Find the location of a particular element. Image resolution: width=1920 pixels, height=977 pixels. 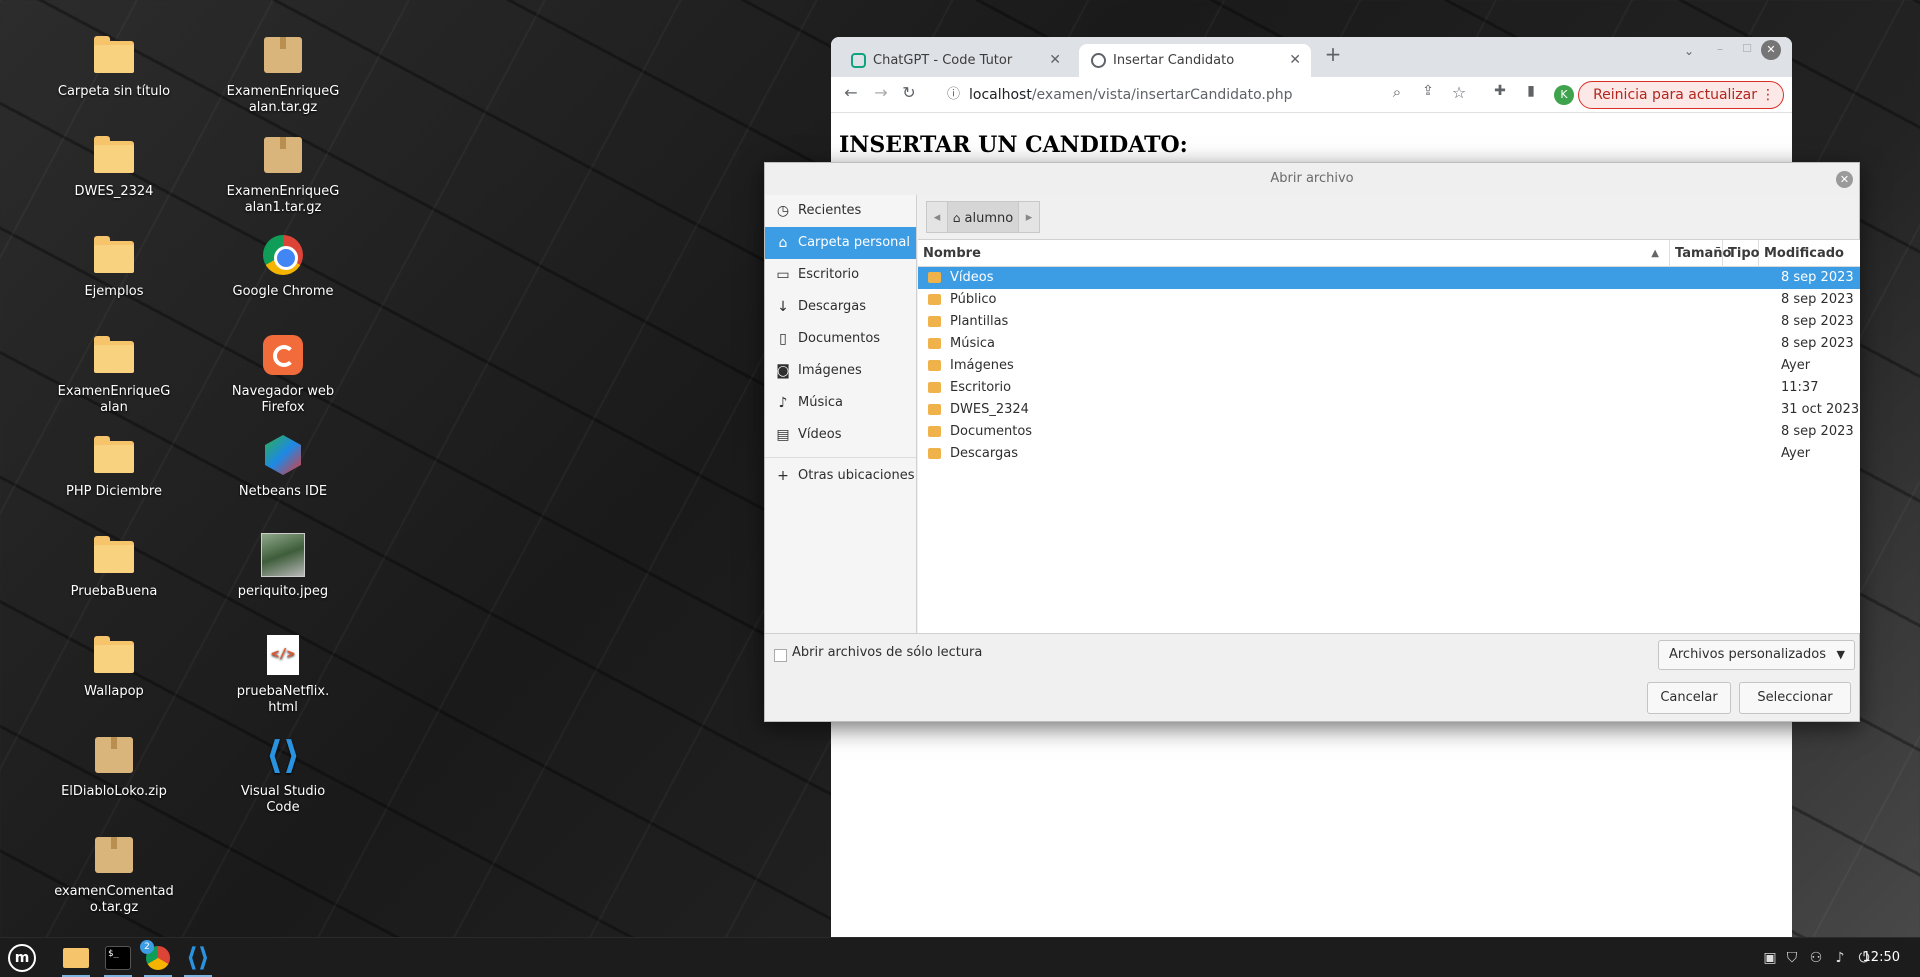

forward-icon: → is located at coordinates (881, 92).